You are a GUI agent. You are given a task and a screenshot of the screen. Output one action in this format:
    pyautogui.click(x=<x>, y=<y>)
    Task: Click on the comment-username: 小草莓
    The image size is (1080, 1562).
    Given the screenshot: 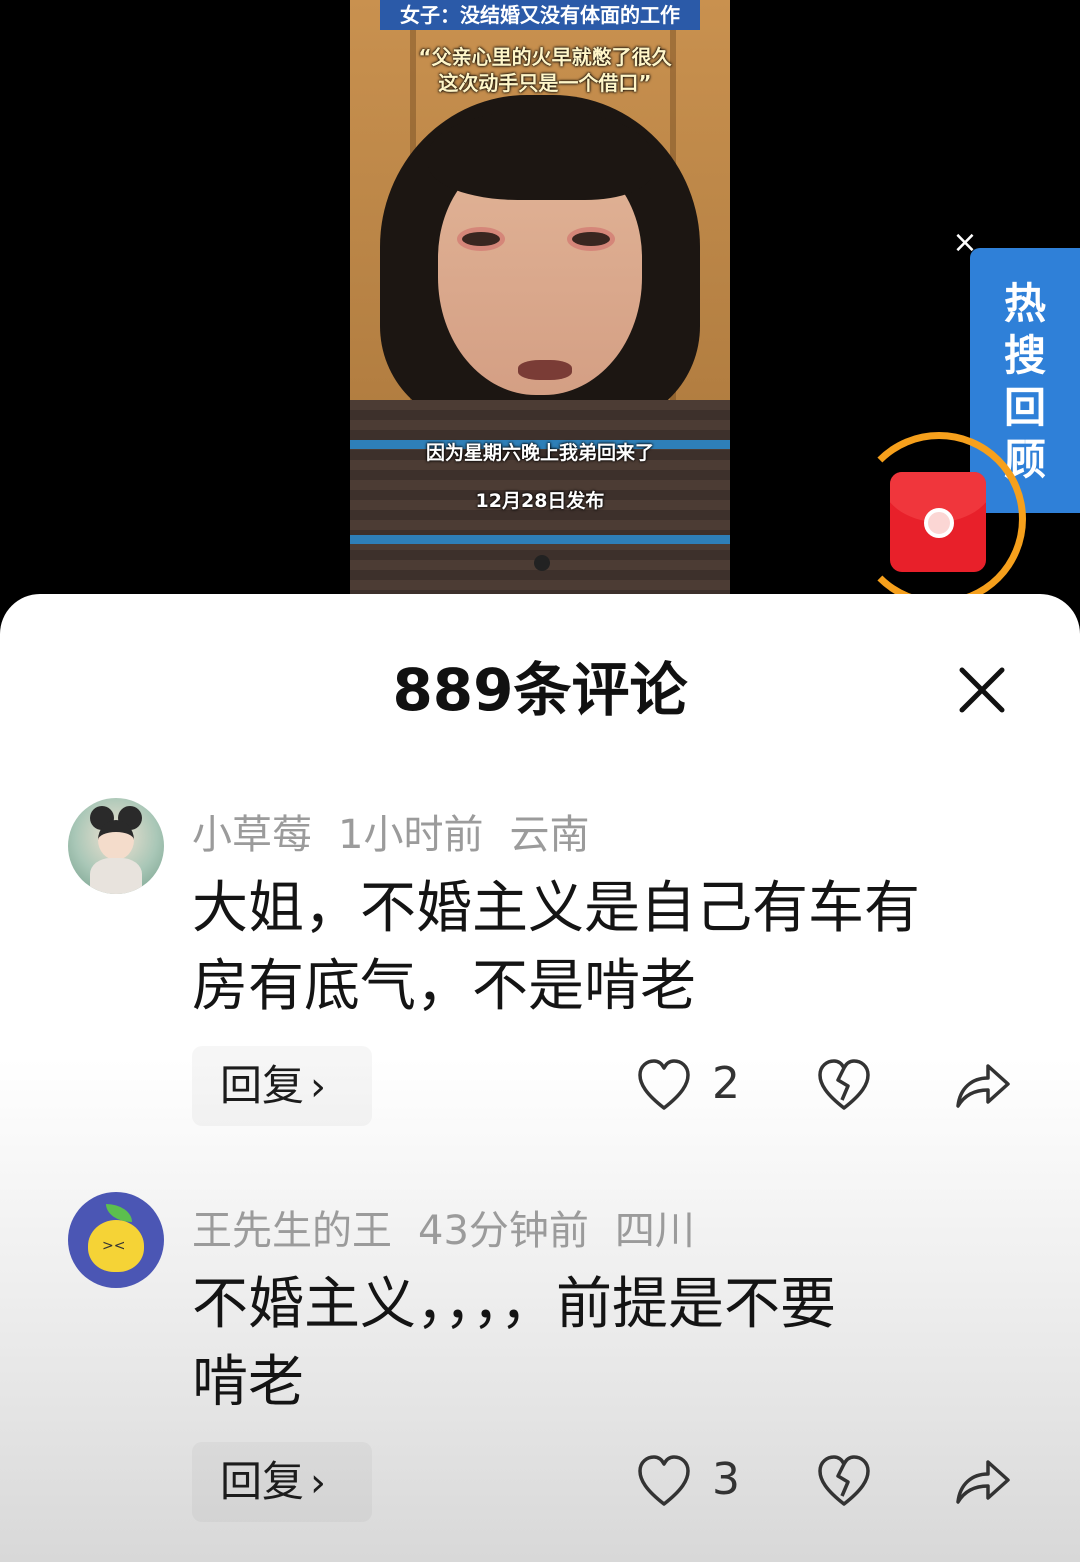 What is the action you would take?
    pyautogui.click(x=252, y=835)
    